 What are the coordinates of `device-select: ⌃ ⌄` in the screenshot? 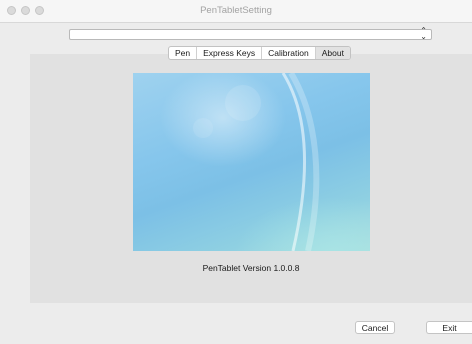 It's located at (250, 33).